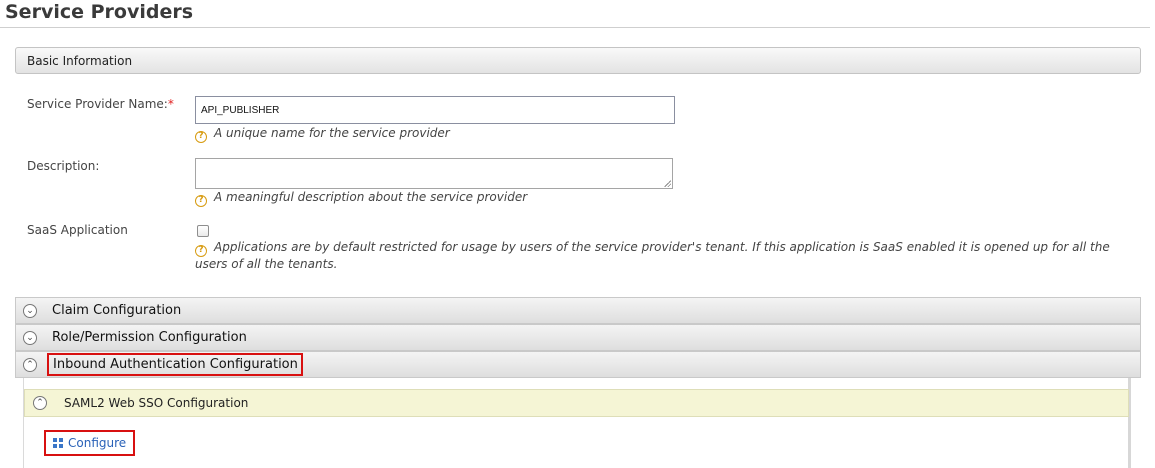 This screenshot has width=1155, height=468. Describe the element at coordinates (578, 337) in the screenshot. I see `accordion-role-permission-configuration: ⌄ Role/Permission Configuration` at that location.